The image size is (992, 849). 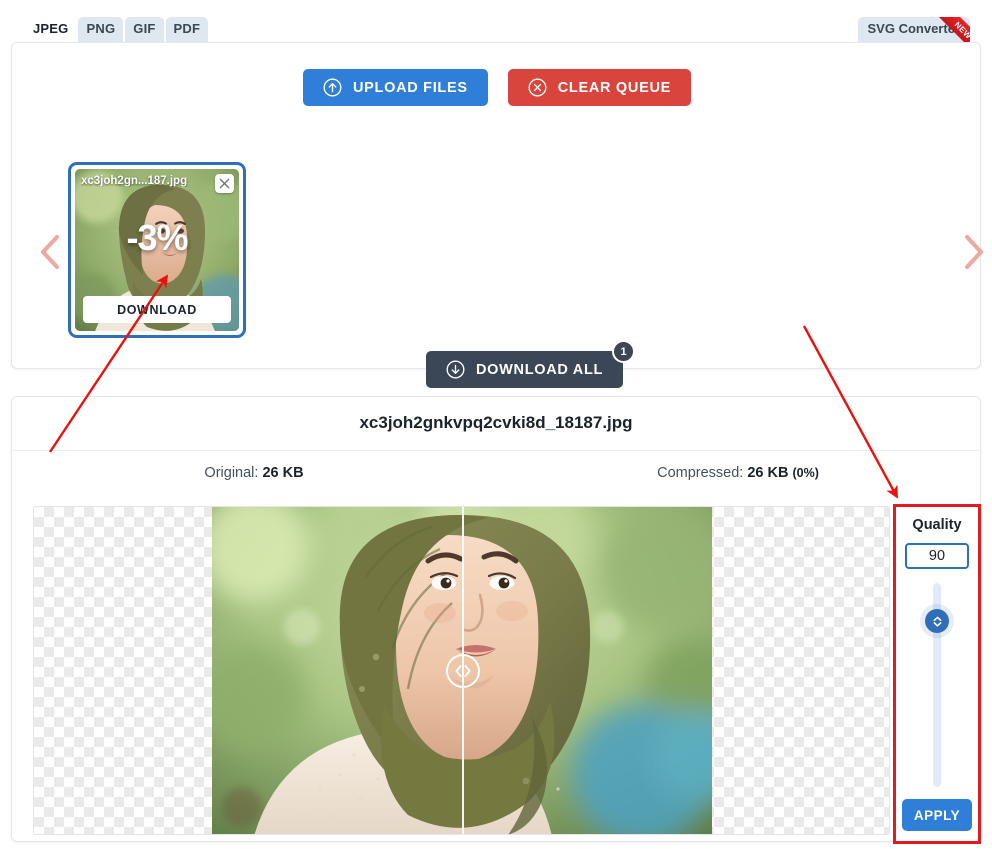 I want to click on apply-button: APPLY, so click(x=937, y=815).